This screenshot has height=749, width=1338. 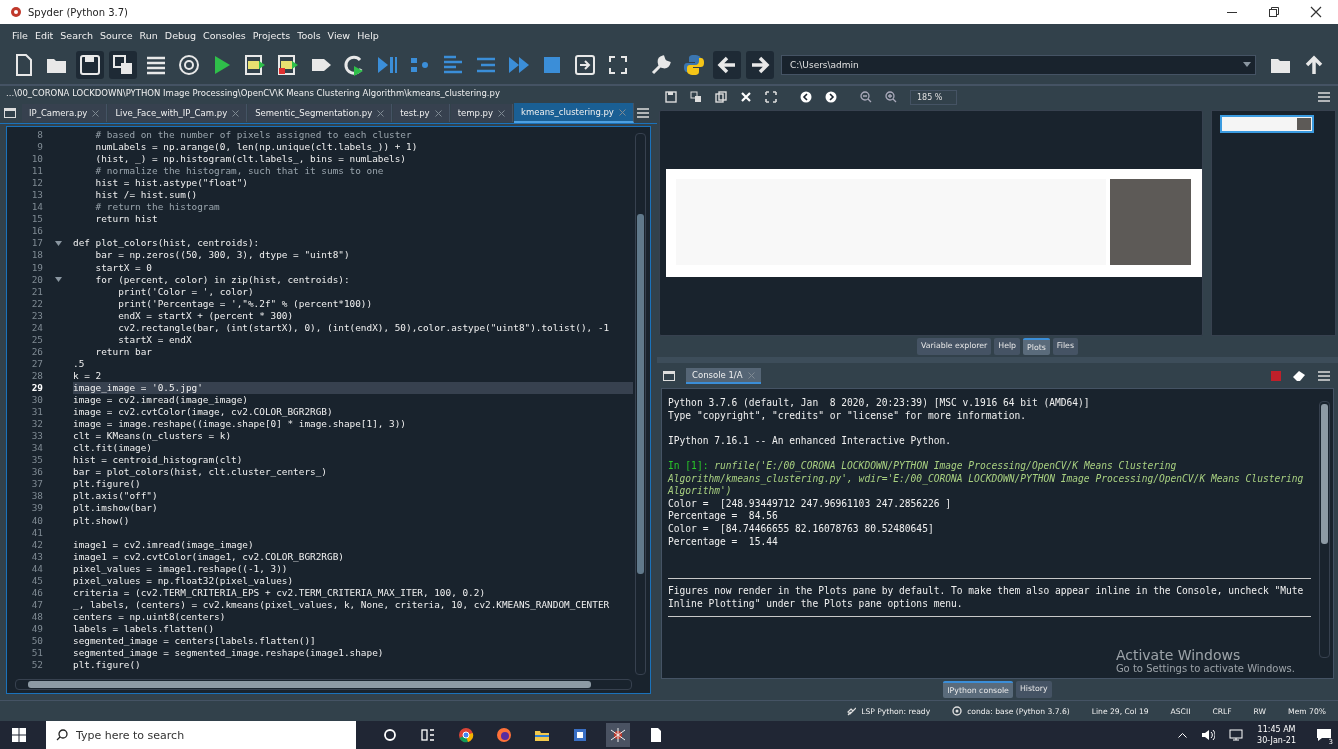 What do you see at coordinates (1018, 65) in the screenshot?
I see `directory-field: C:\Users\admin` at bounding box center [1018, 65].